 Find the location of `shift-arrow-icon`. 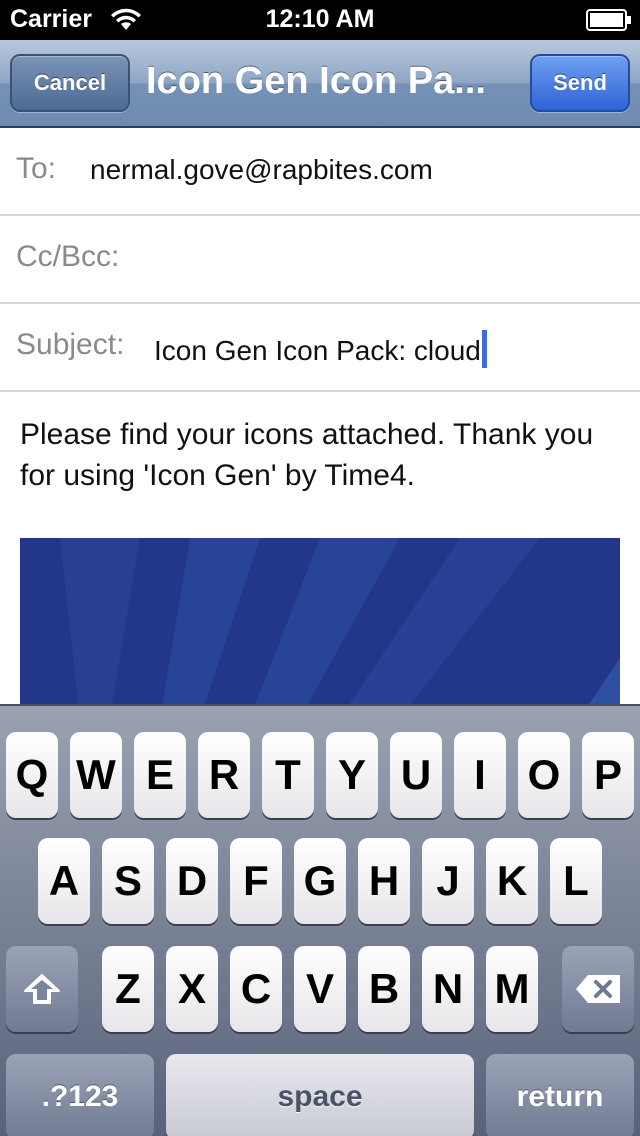

shift-arrow-icon is located at coordinates (42, 989).